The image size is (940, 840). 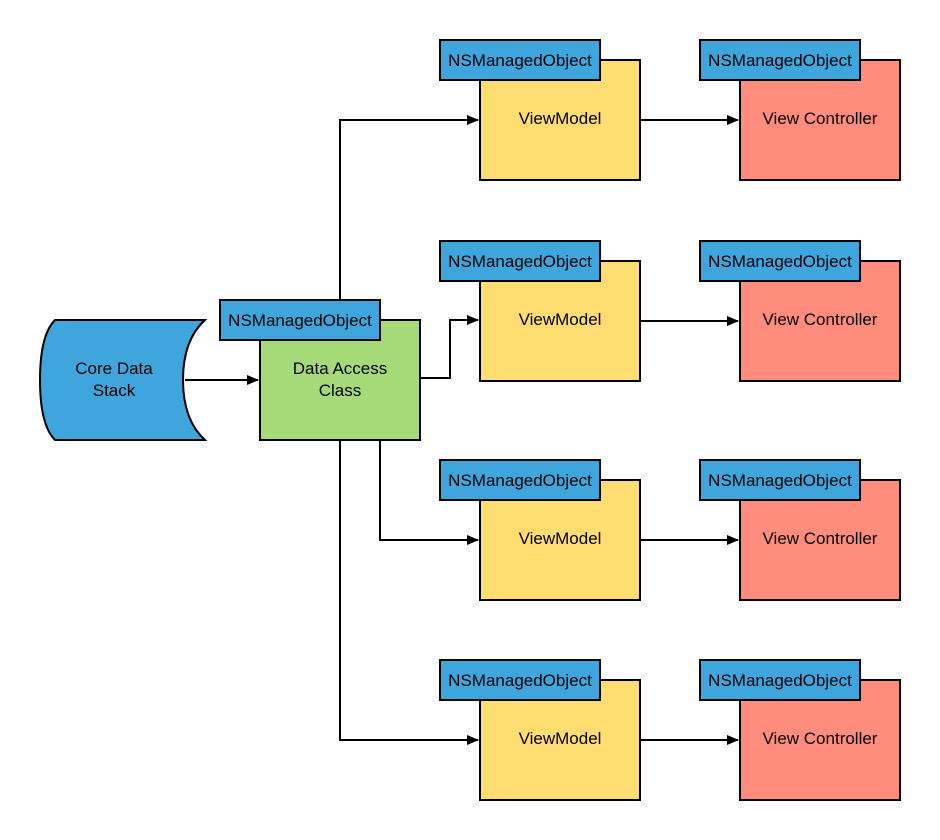 I want to click on core-data-stack: Core Data Stack, so click(x=123, y=380).